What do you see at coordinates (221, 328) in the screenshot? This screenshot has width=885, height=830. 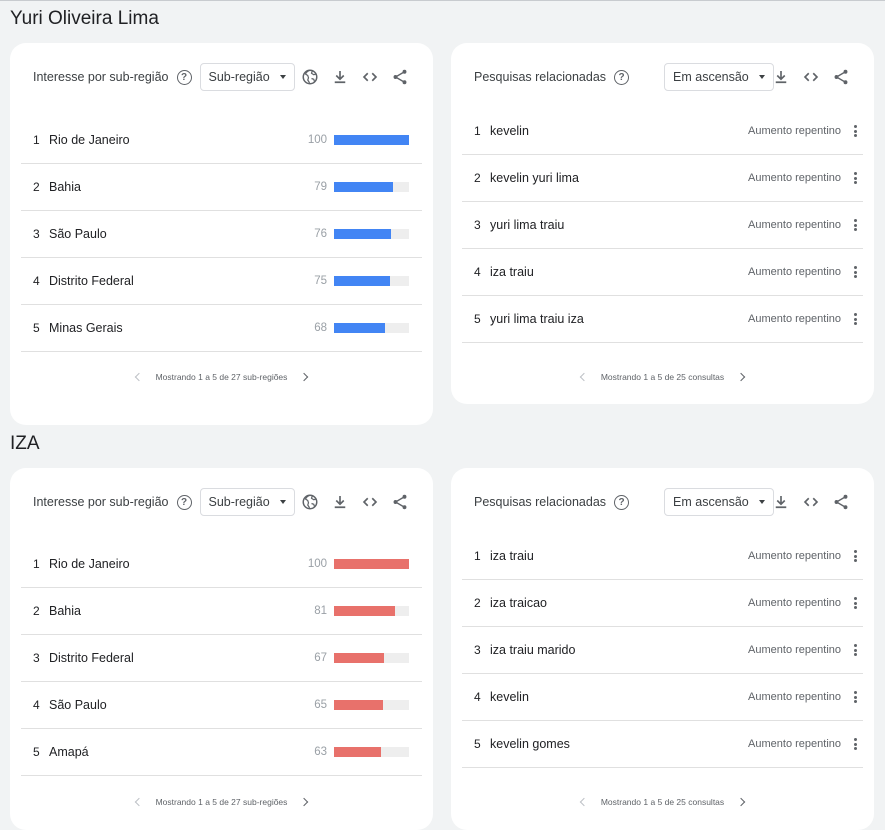 I see `table-row: 5 Minas Gerais 68` at bounding box center [221, 328].